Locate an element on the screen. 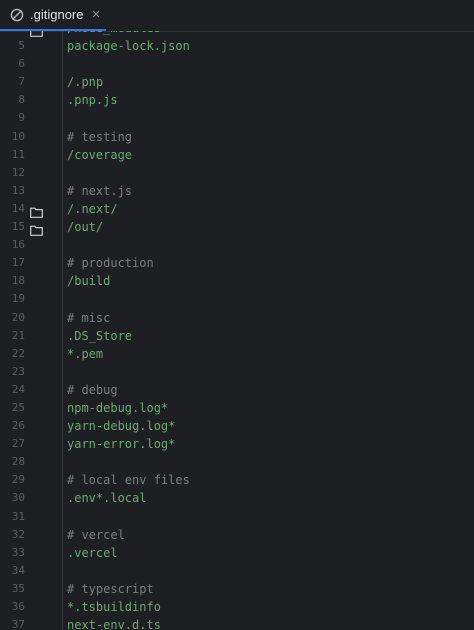 This screenshot has height=630, width=474. code-line: 22 *.pem is located at coordinates (237, 354).